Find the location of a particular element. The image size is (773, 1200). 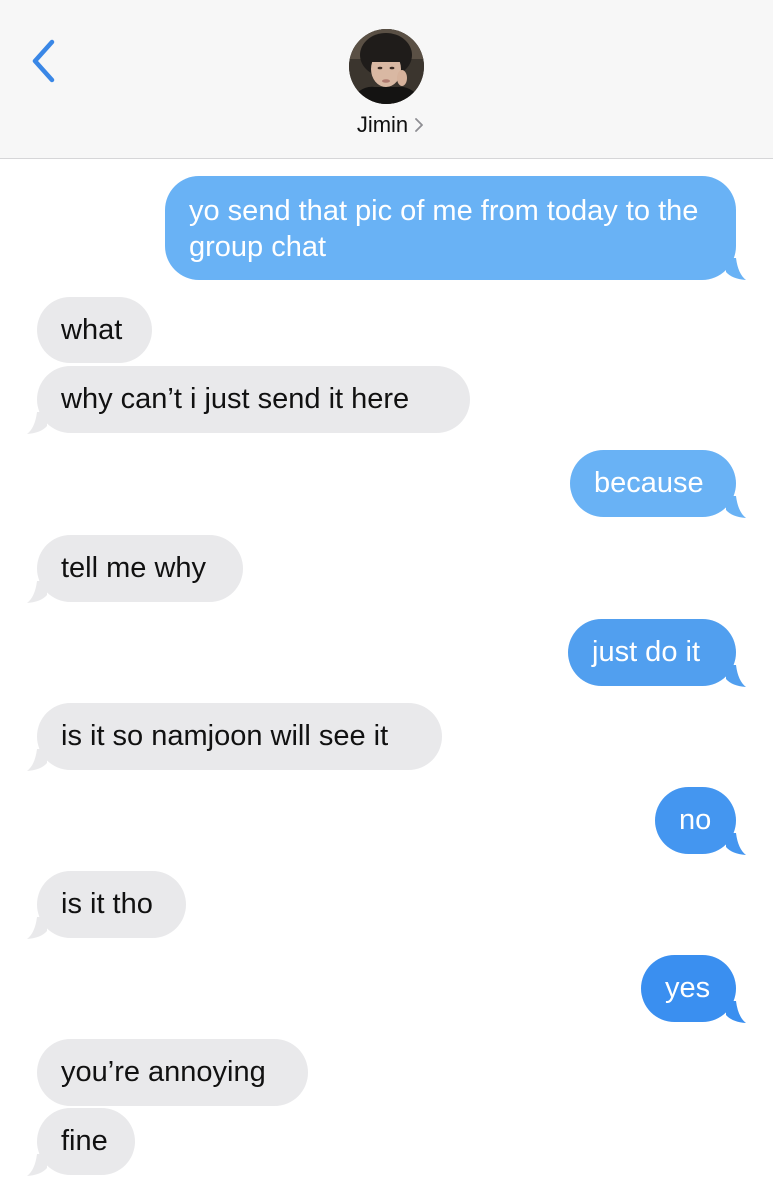

message-bubble-sent: yes is located at coordinates (688, 988).